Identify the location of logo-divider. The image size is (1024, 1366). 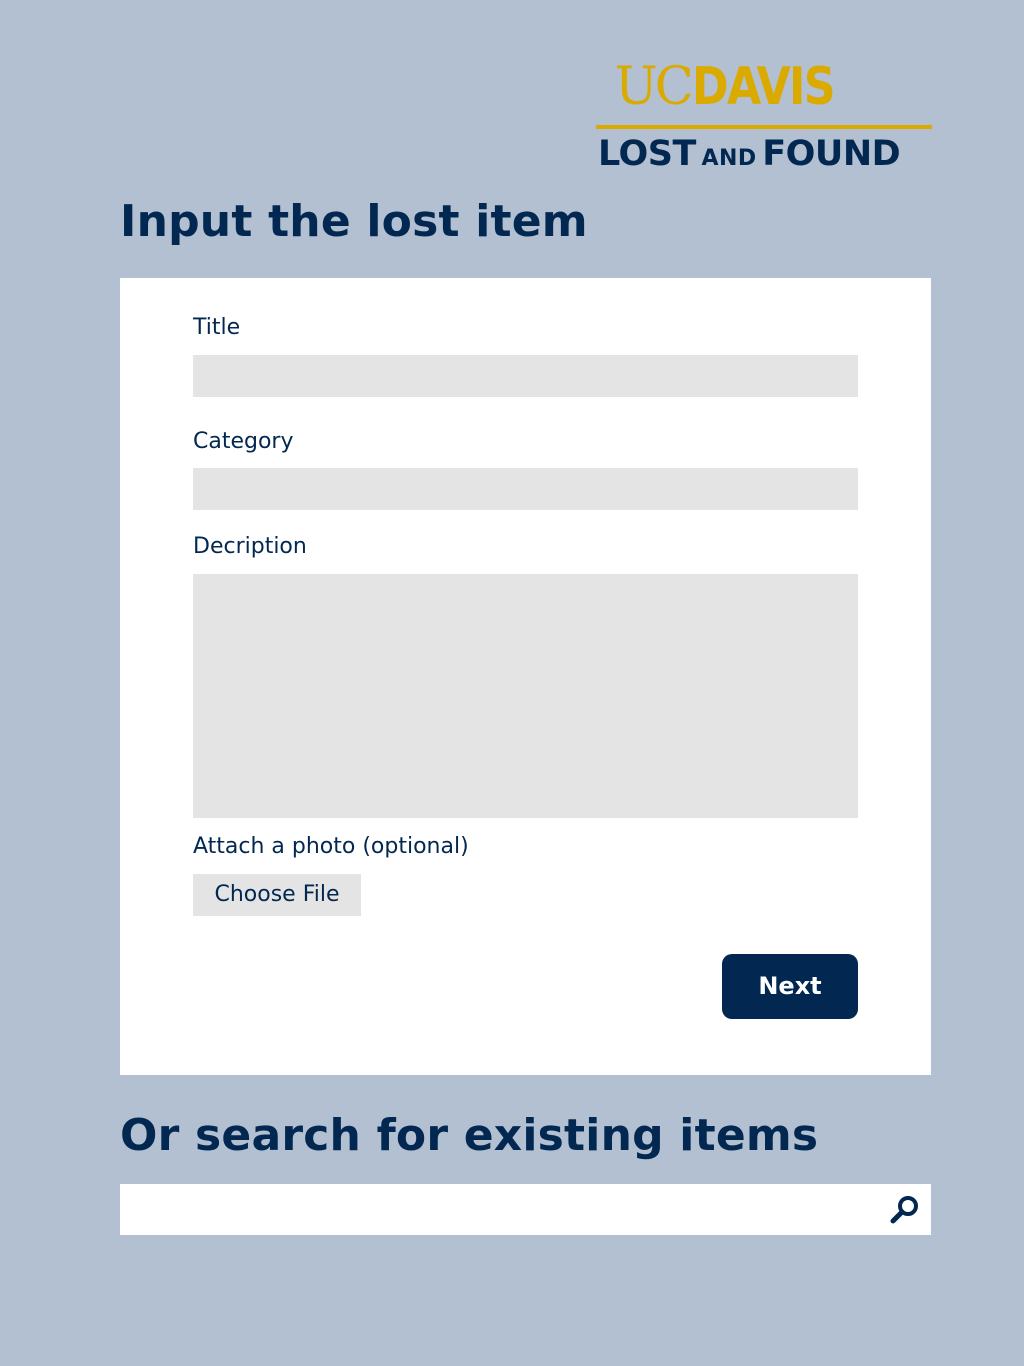
(764, 127).